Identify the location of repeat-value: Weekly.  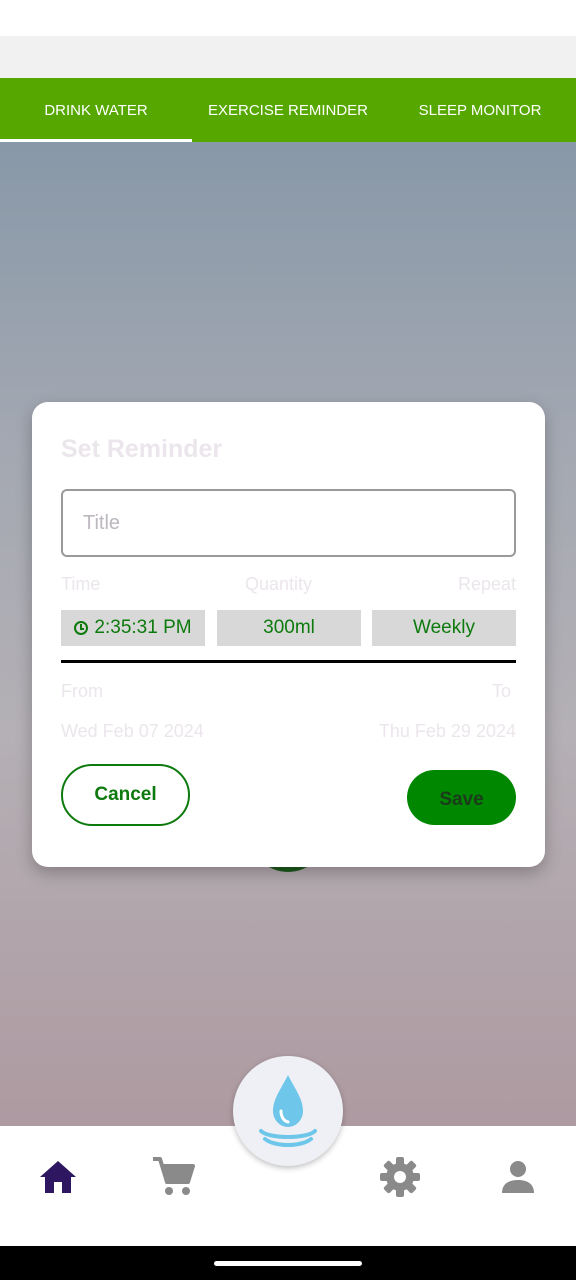
(444, 627).